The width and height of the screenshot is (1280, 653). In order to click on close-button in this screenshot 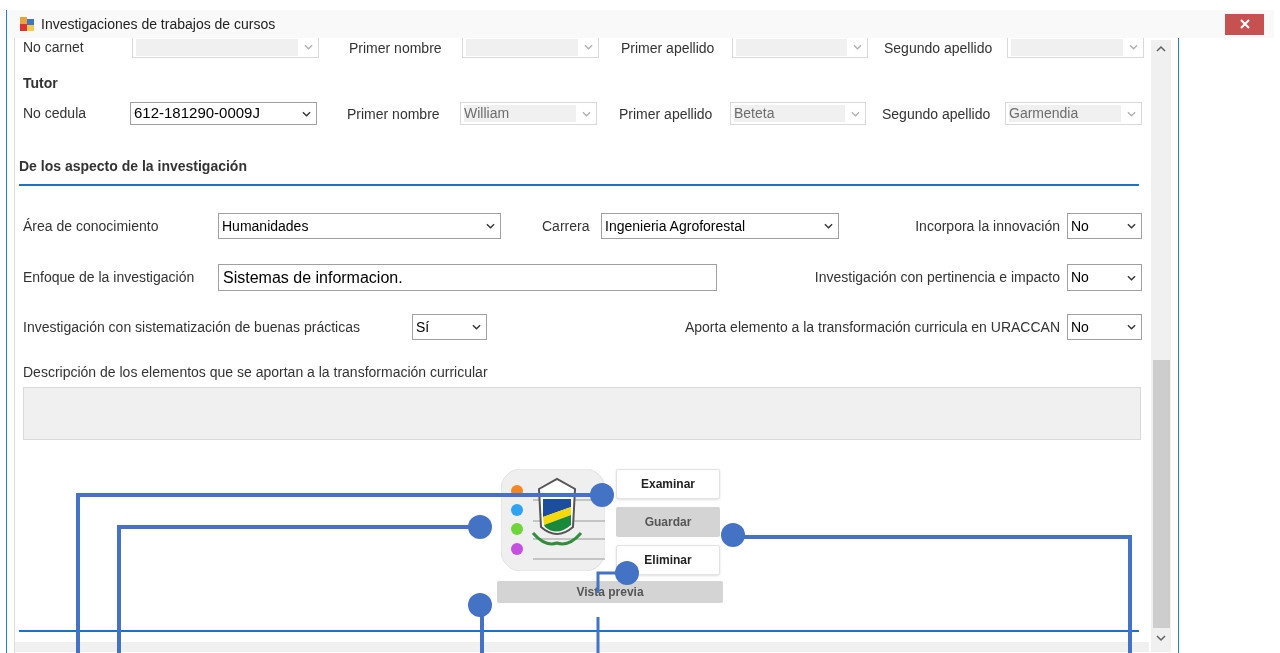, I will do `click(1244, 24)`.